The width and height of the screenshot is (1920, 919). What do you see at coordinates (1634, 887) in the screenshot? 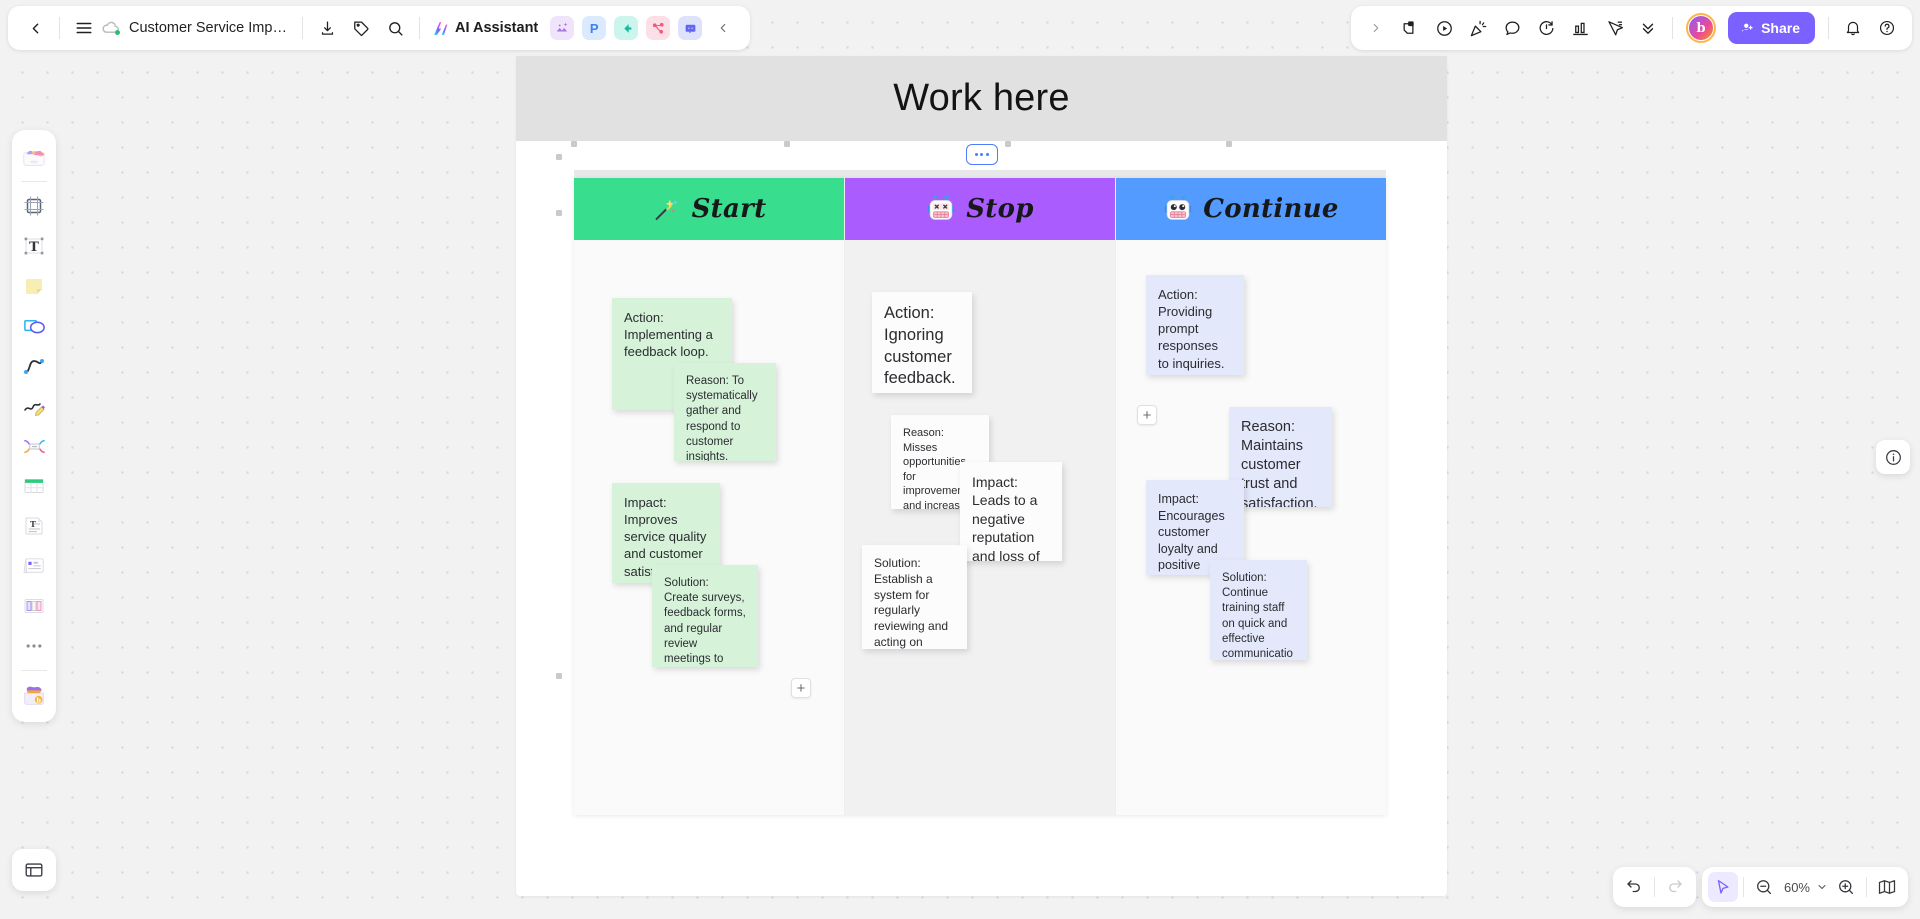
I see `undo-button` at bounding box center [1634, 887].